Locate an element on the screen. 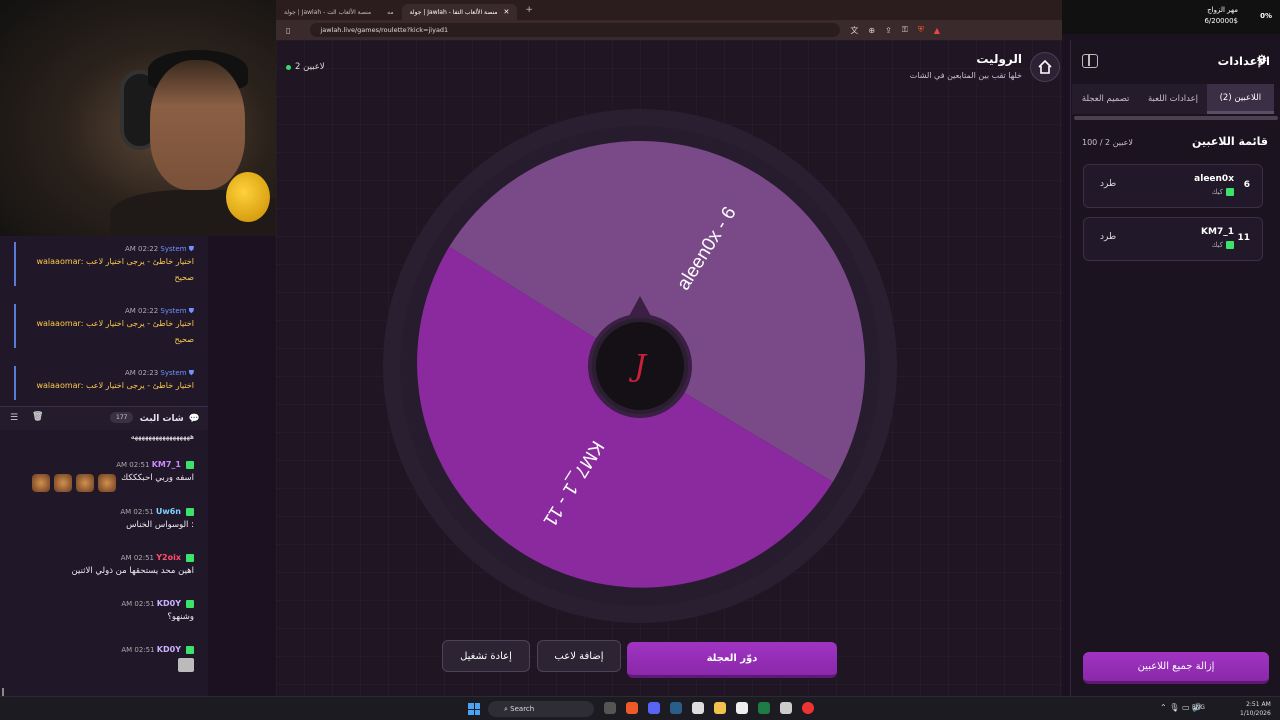 This screenshot has height=720, width=1280. player-number: 6 is located at coordinates (1246, 185).